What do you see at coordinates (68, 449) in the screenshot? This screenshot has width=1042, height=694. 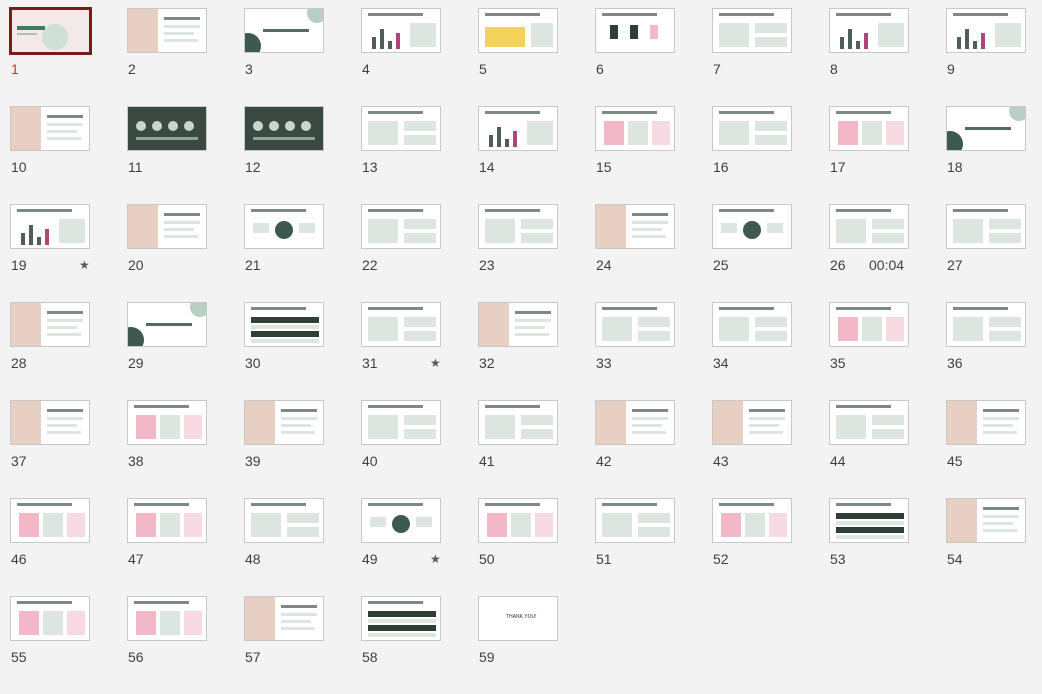 I see `slide-thumbnail: 37` at bounding box center [68, 449].